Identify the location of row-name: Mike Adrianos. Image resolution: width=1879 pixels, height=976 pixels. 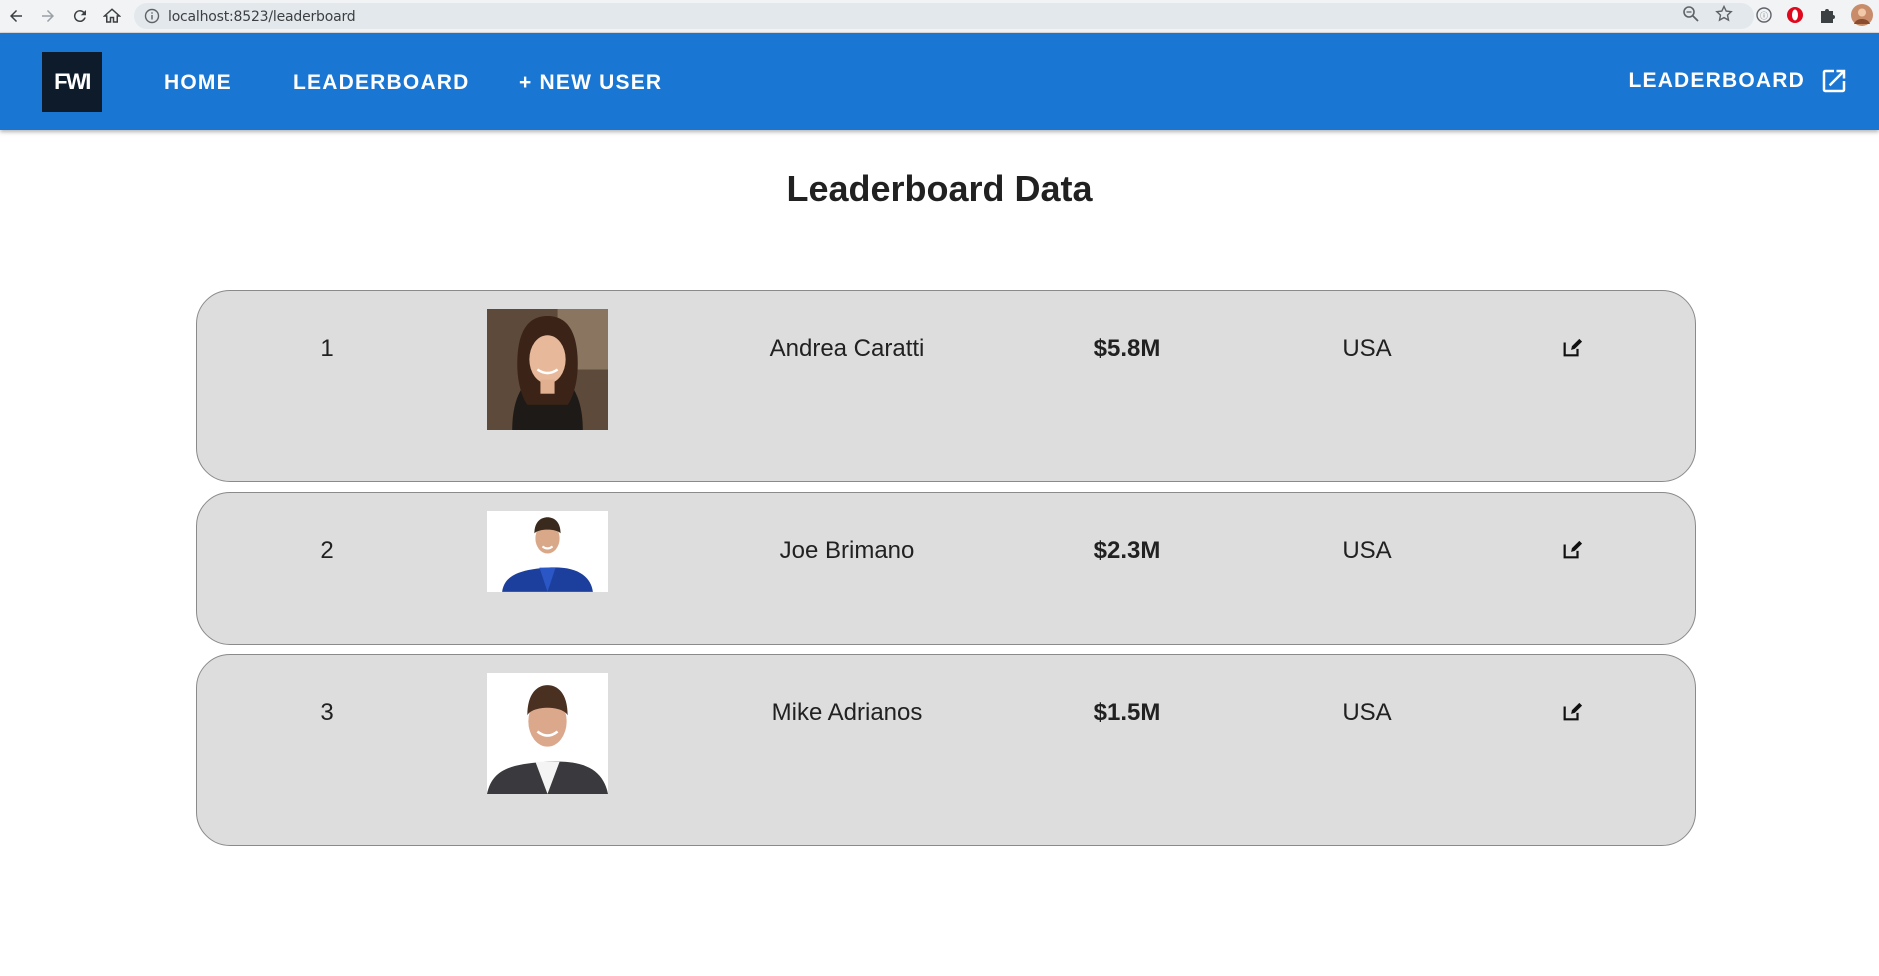
(847, 712).